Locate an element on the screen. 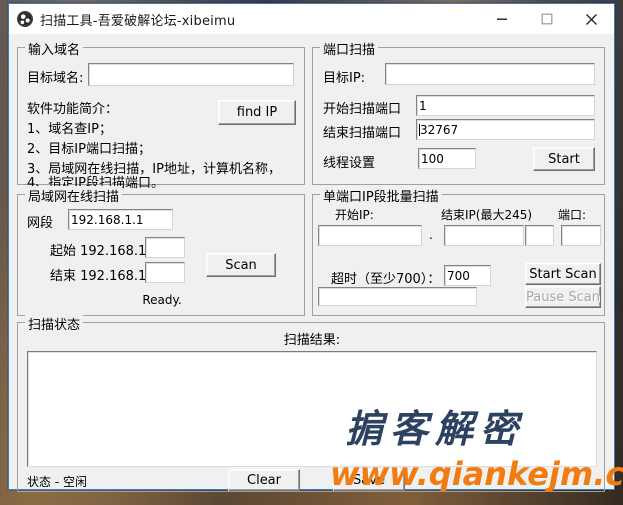 This screenshot has width=623, height=505. batch-end-ip-input is located at coordinates (484, 235).